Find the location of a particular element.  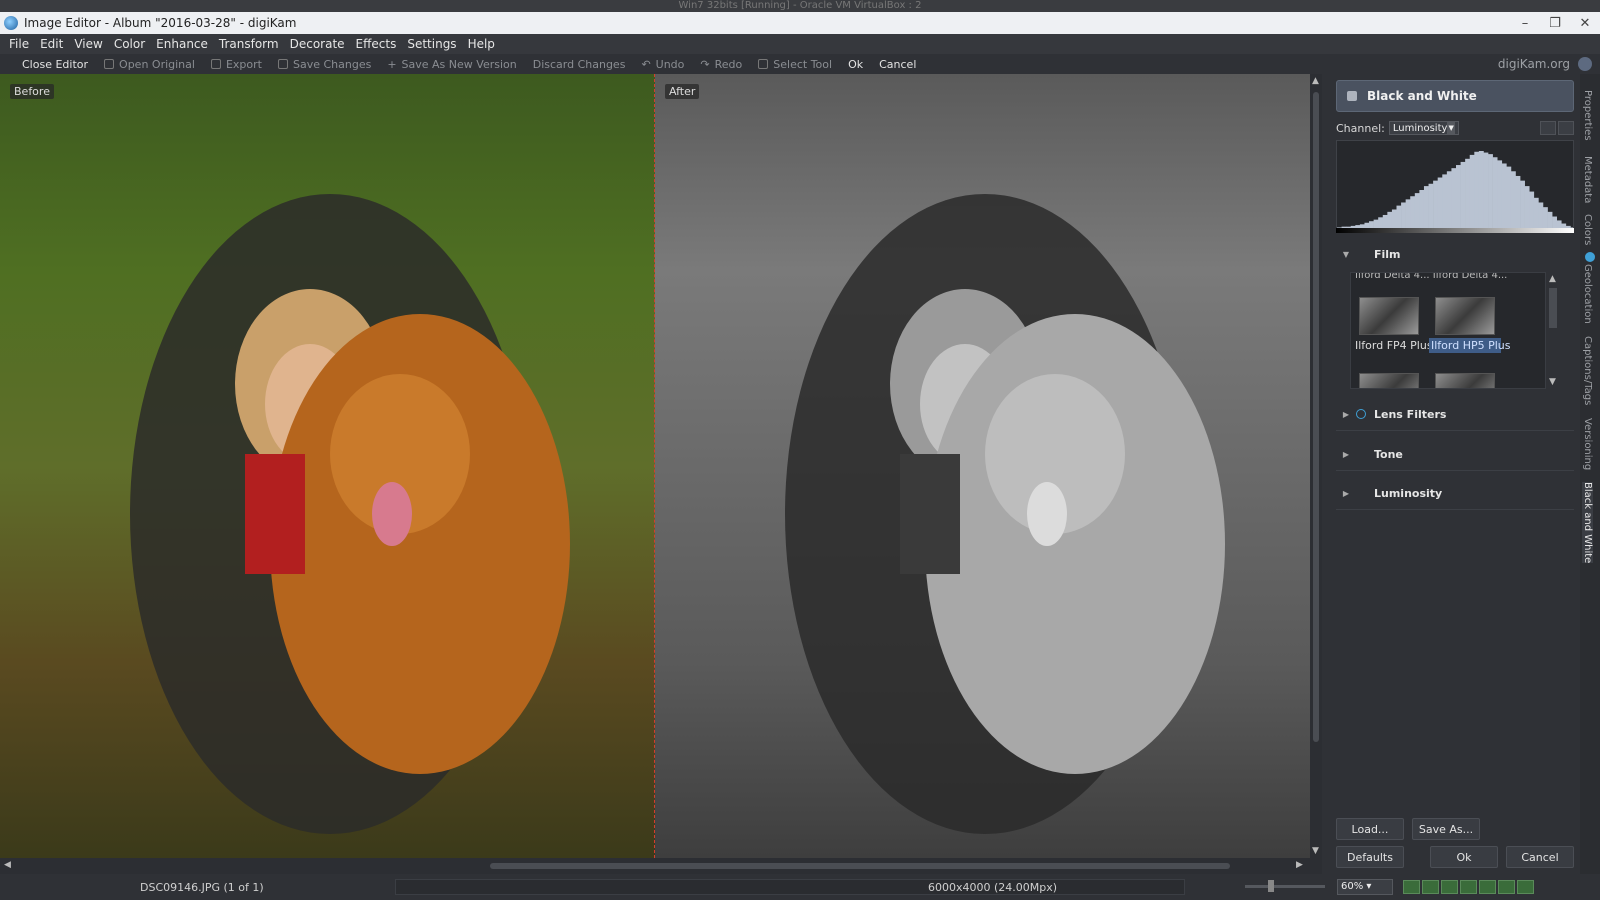

save-as-new-version-button: + Save As New Version is located at coordinates (451, 64).